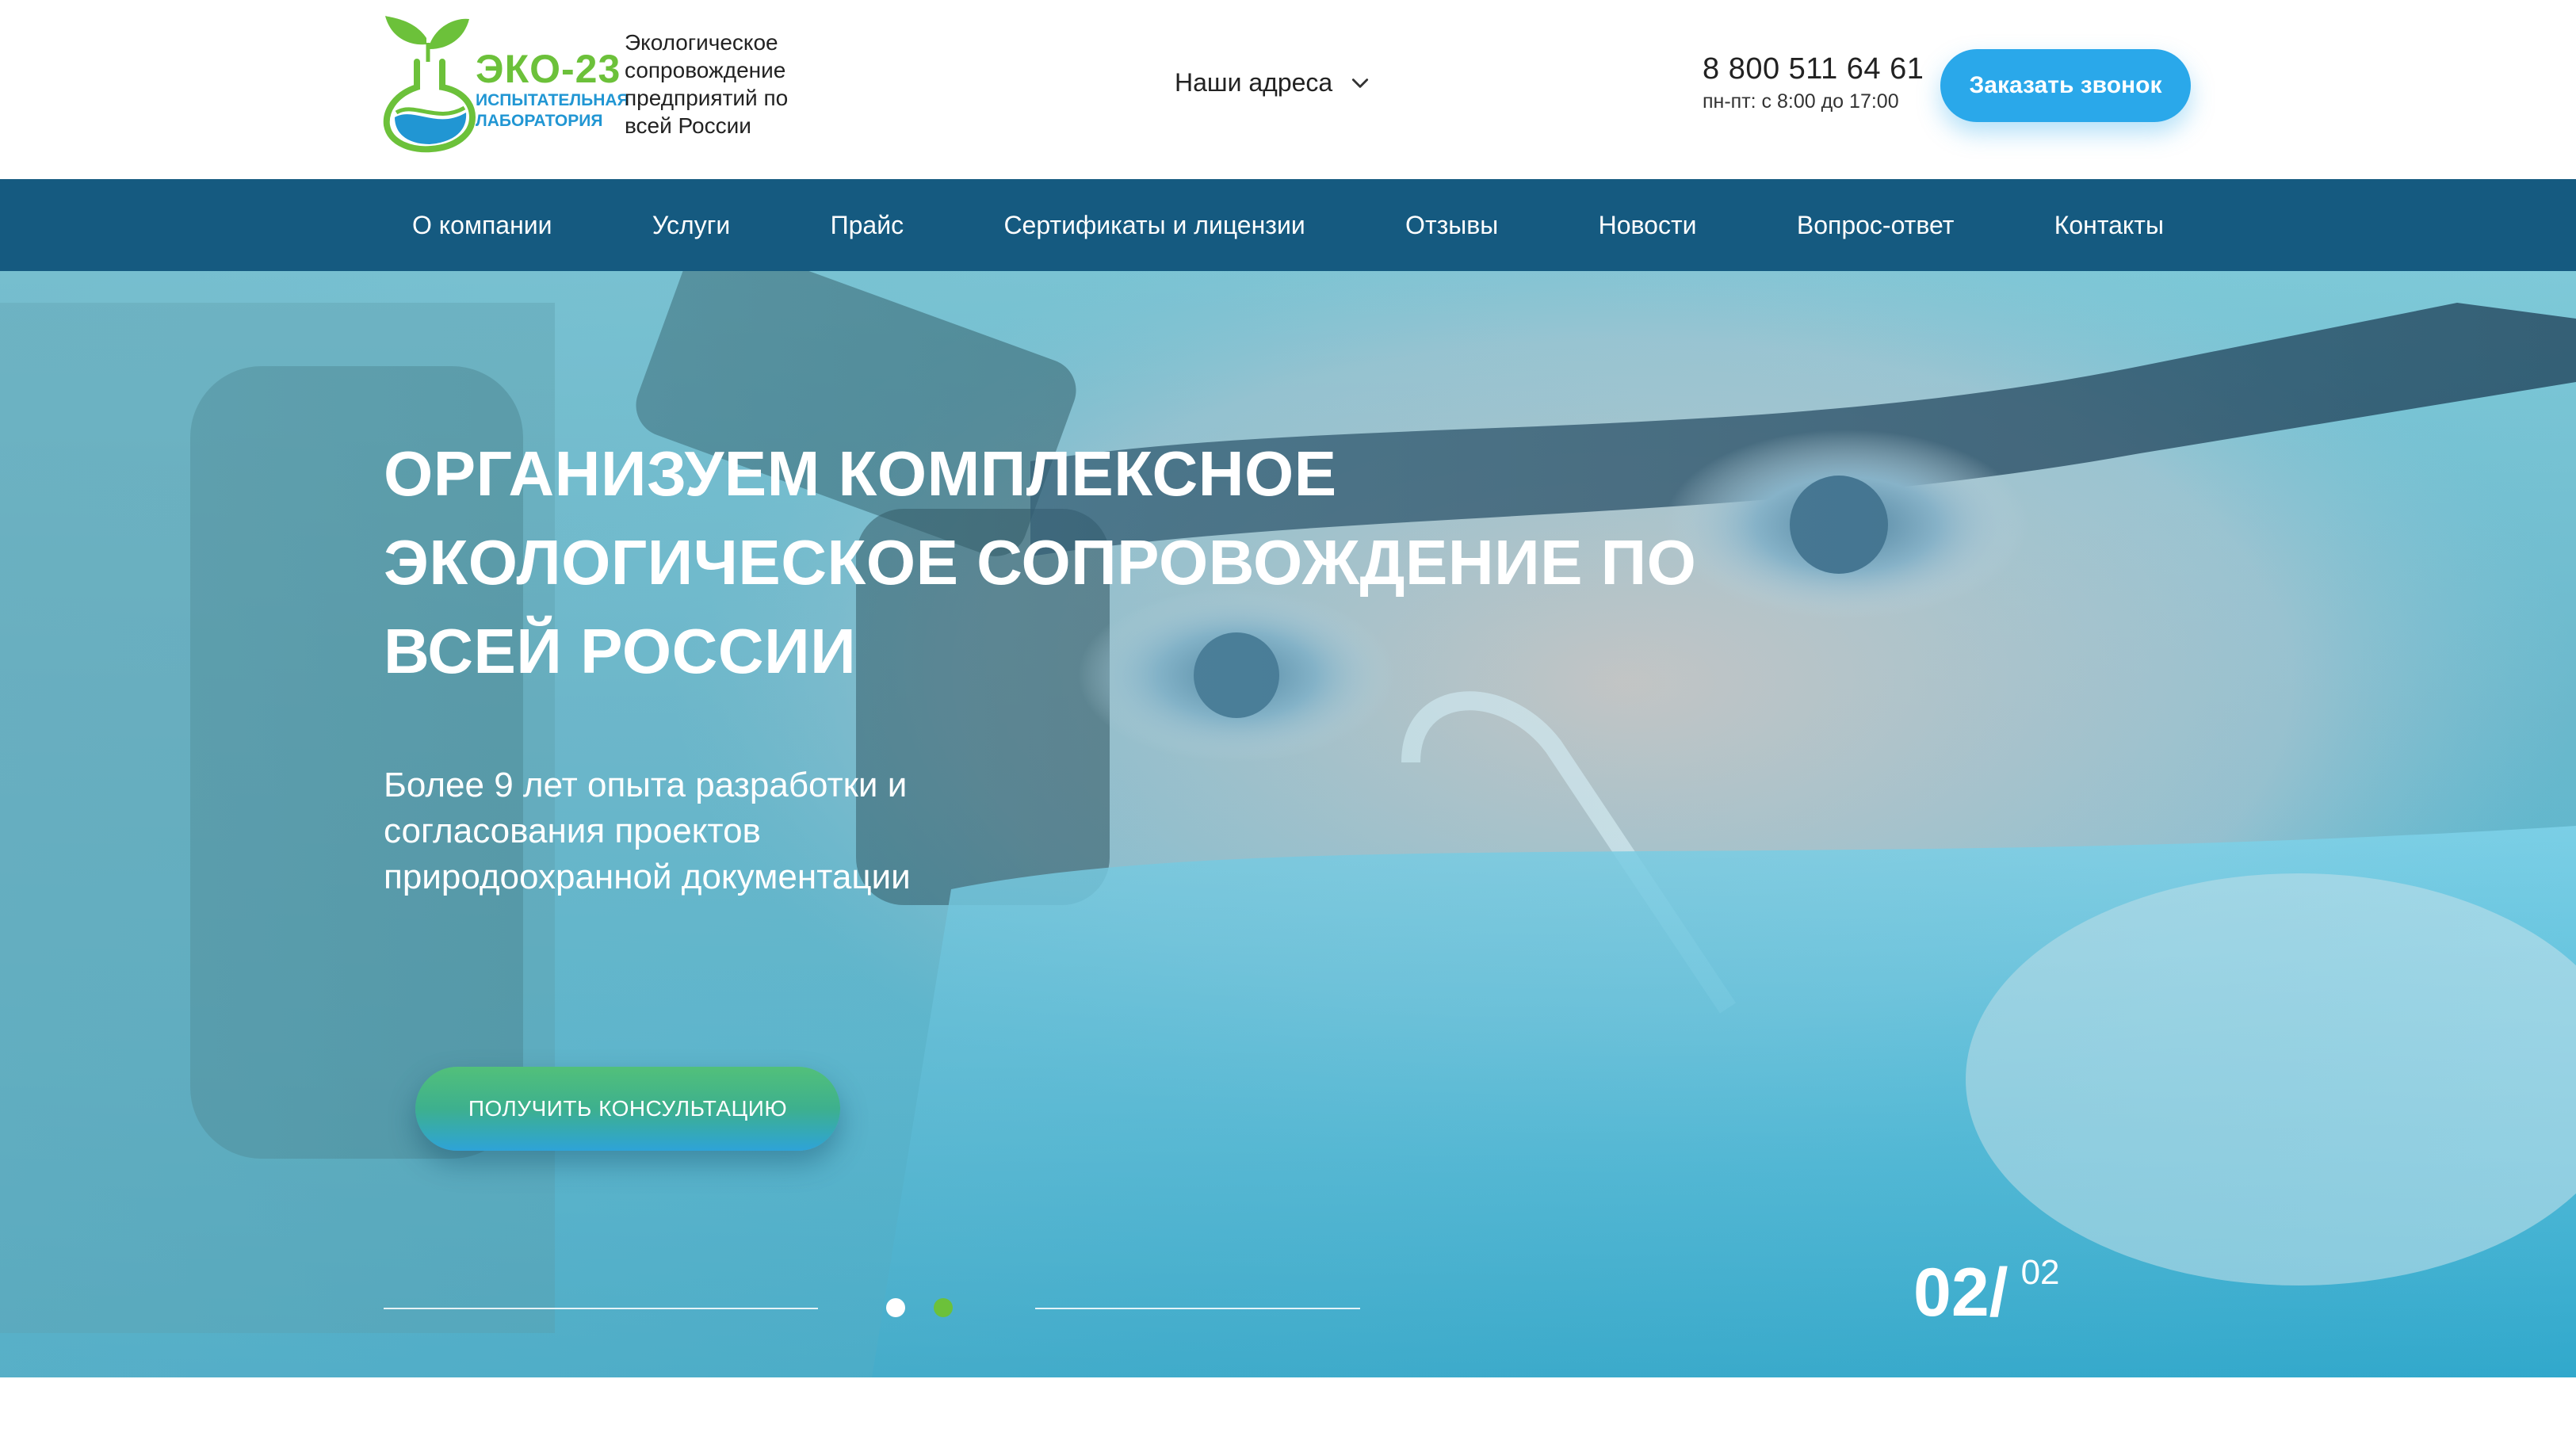  Describe the element at coordinates (2109, 226) in the screenshot. I see `nav-item-contacts: Контакты` at that location.